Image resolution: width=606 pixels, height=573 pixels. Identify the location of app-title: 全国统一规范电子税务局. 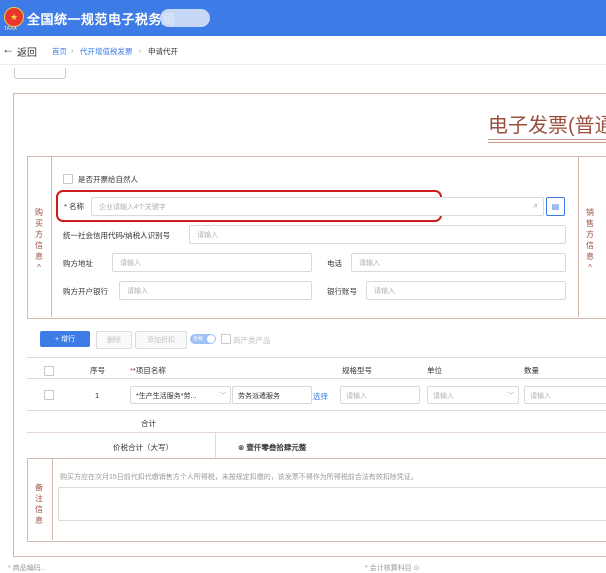
(101, 19).